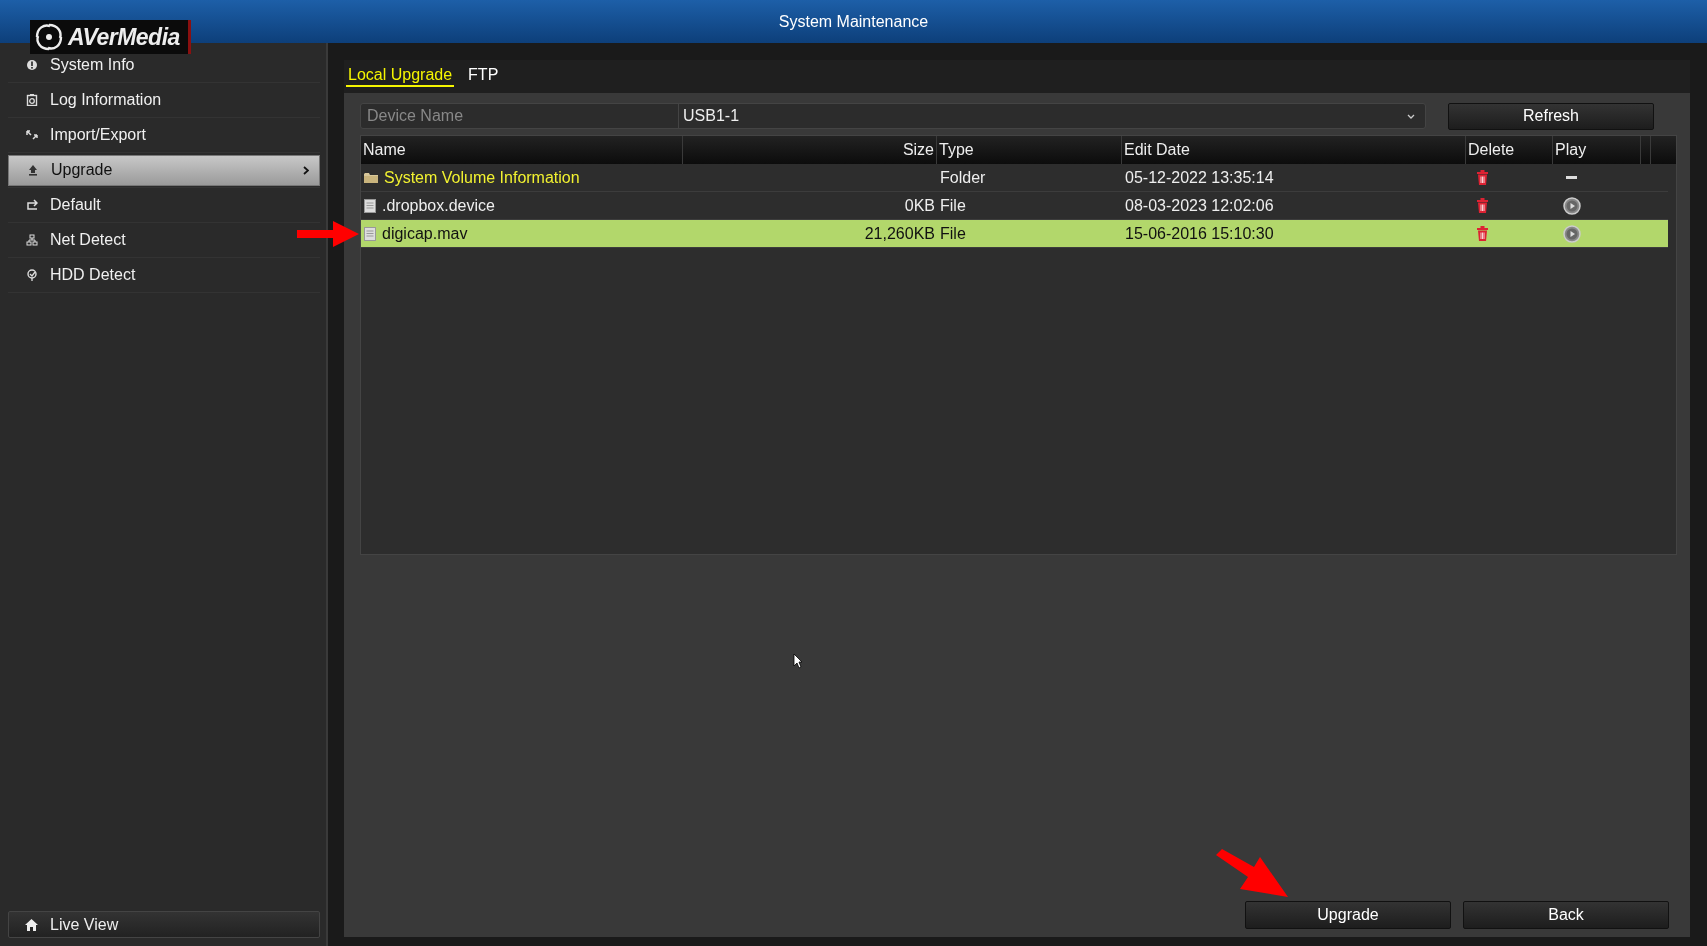 This screenshot has width=1707, height=946. I want to click on window-title: System Maintenance, so click(853, 21).